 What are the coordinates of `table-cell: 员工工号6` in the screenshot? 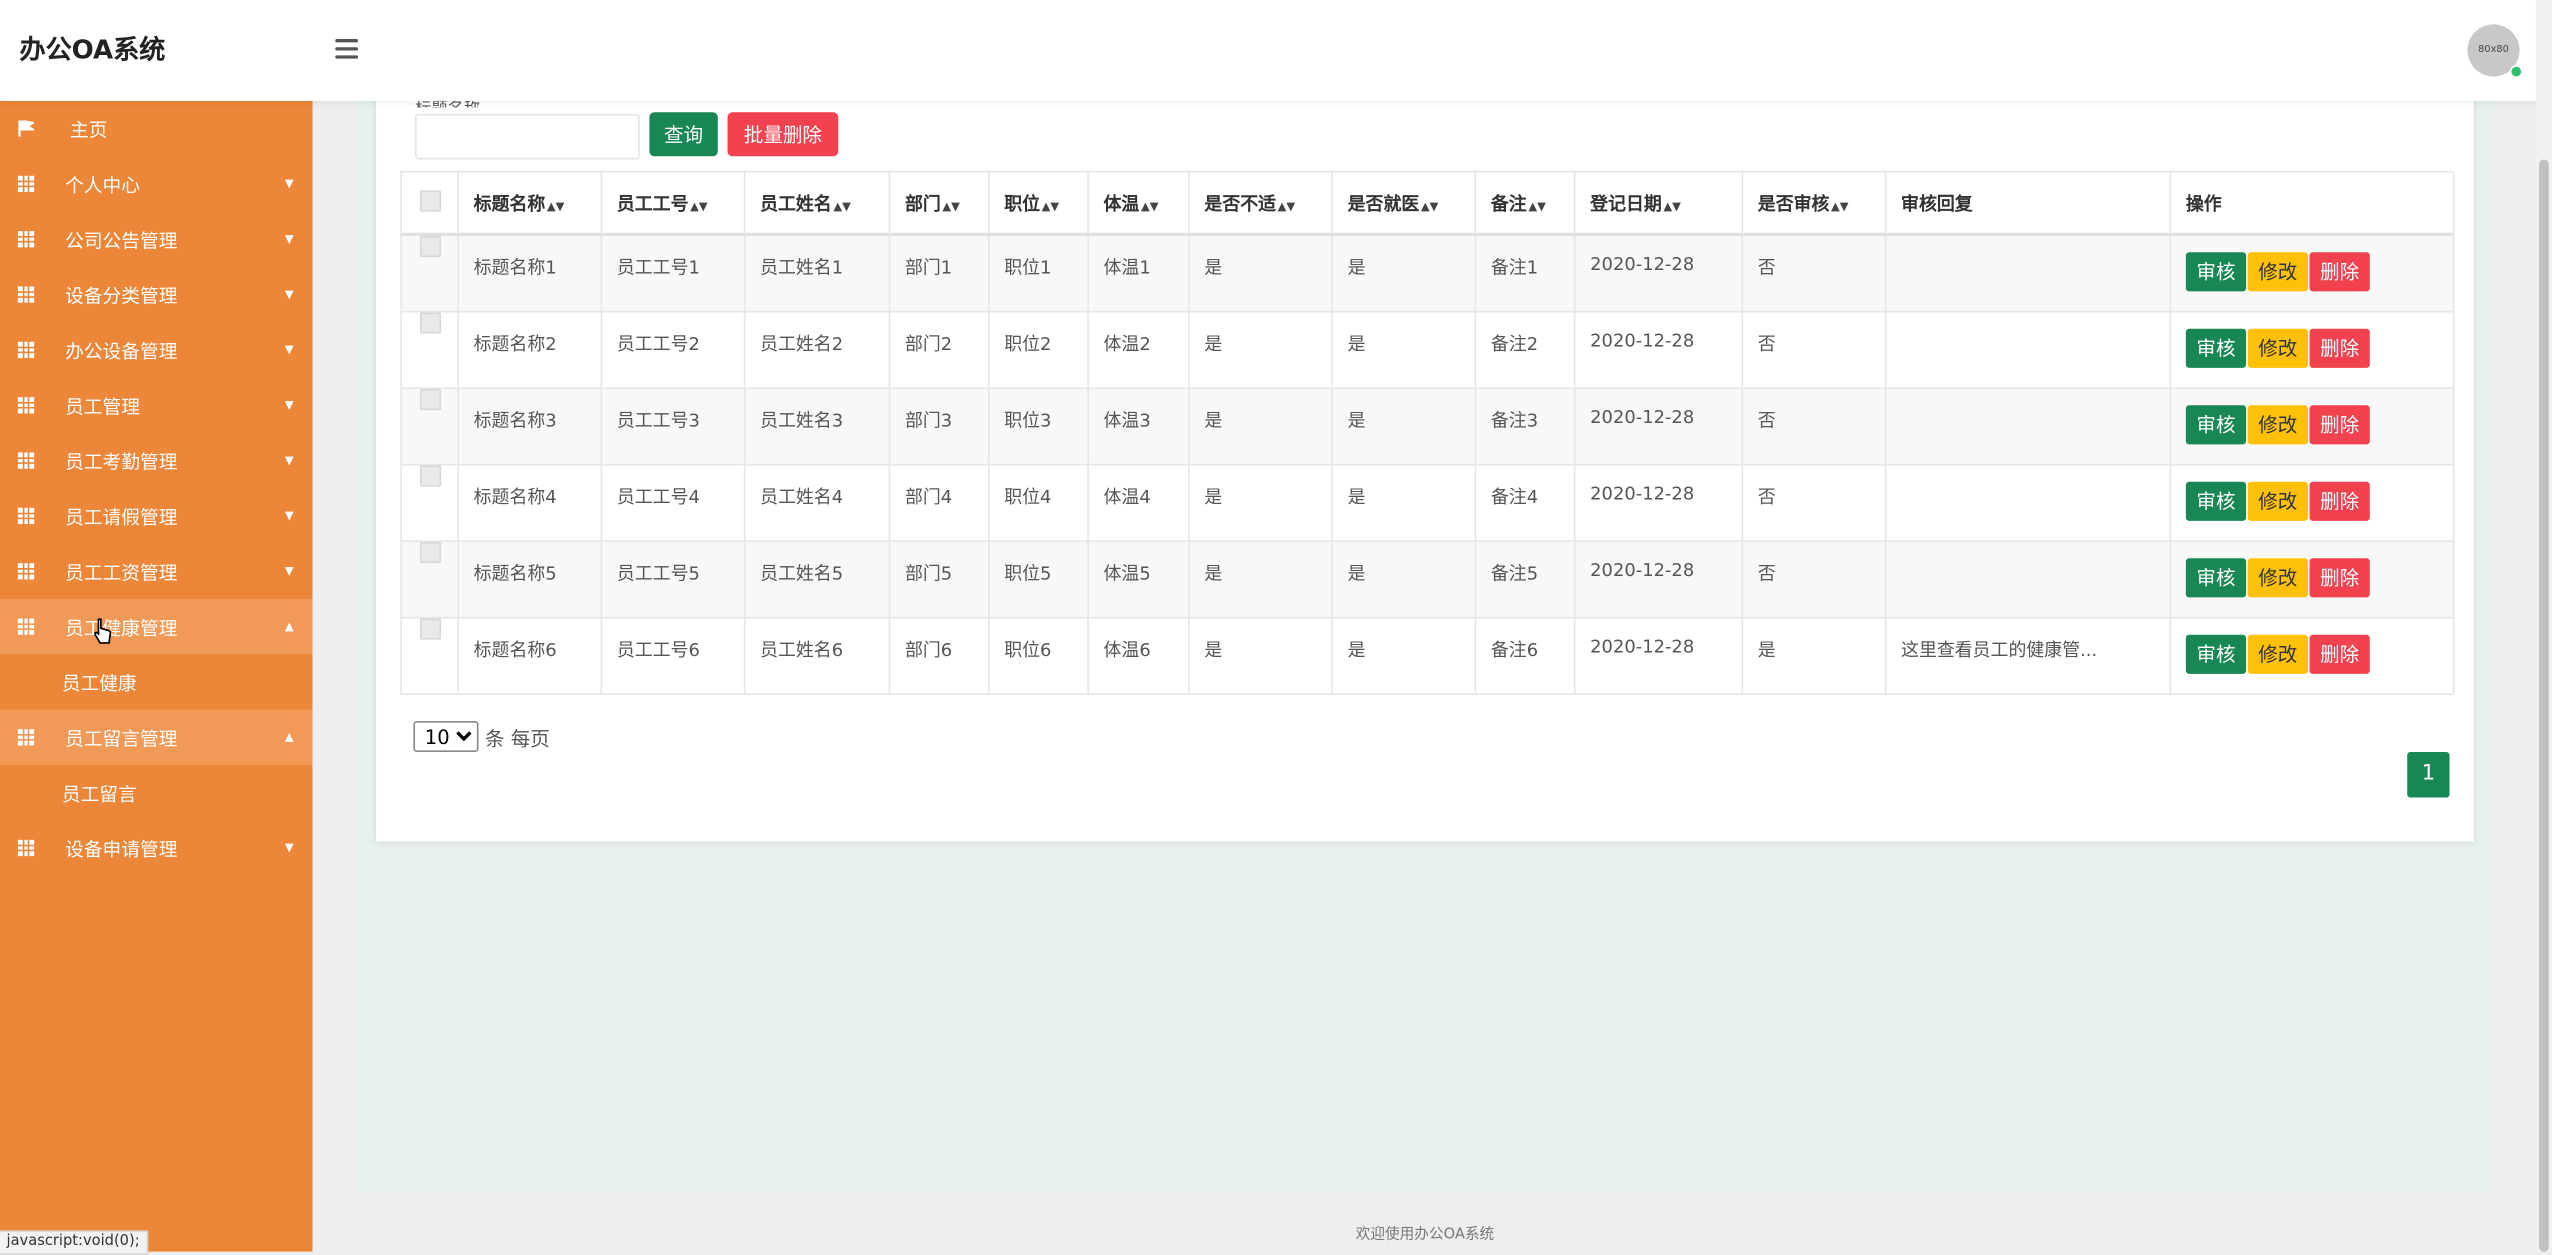 It's located at (673, 655).